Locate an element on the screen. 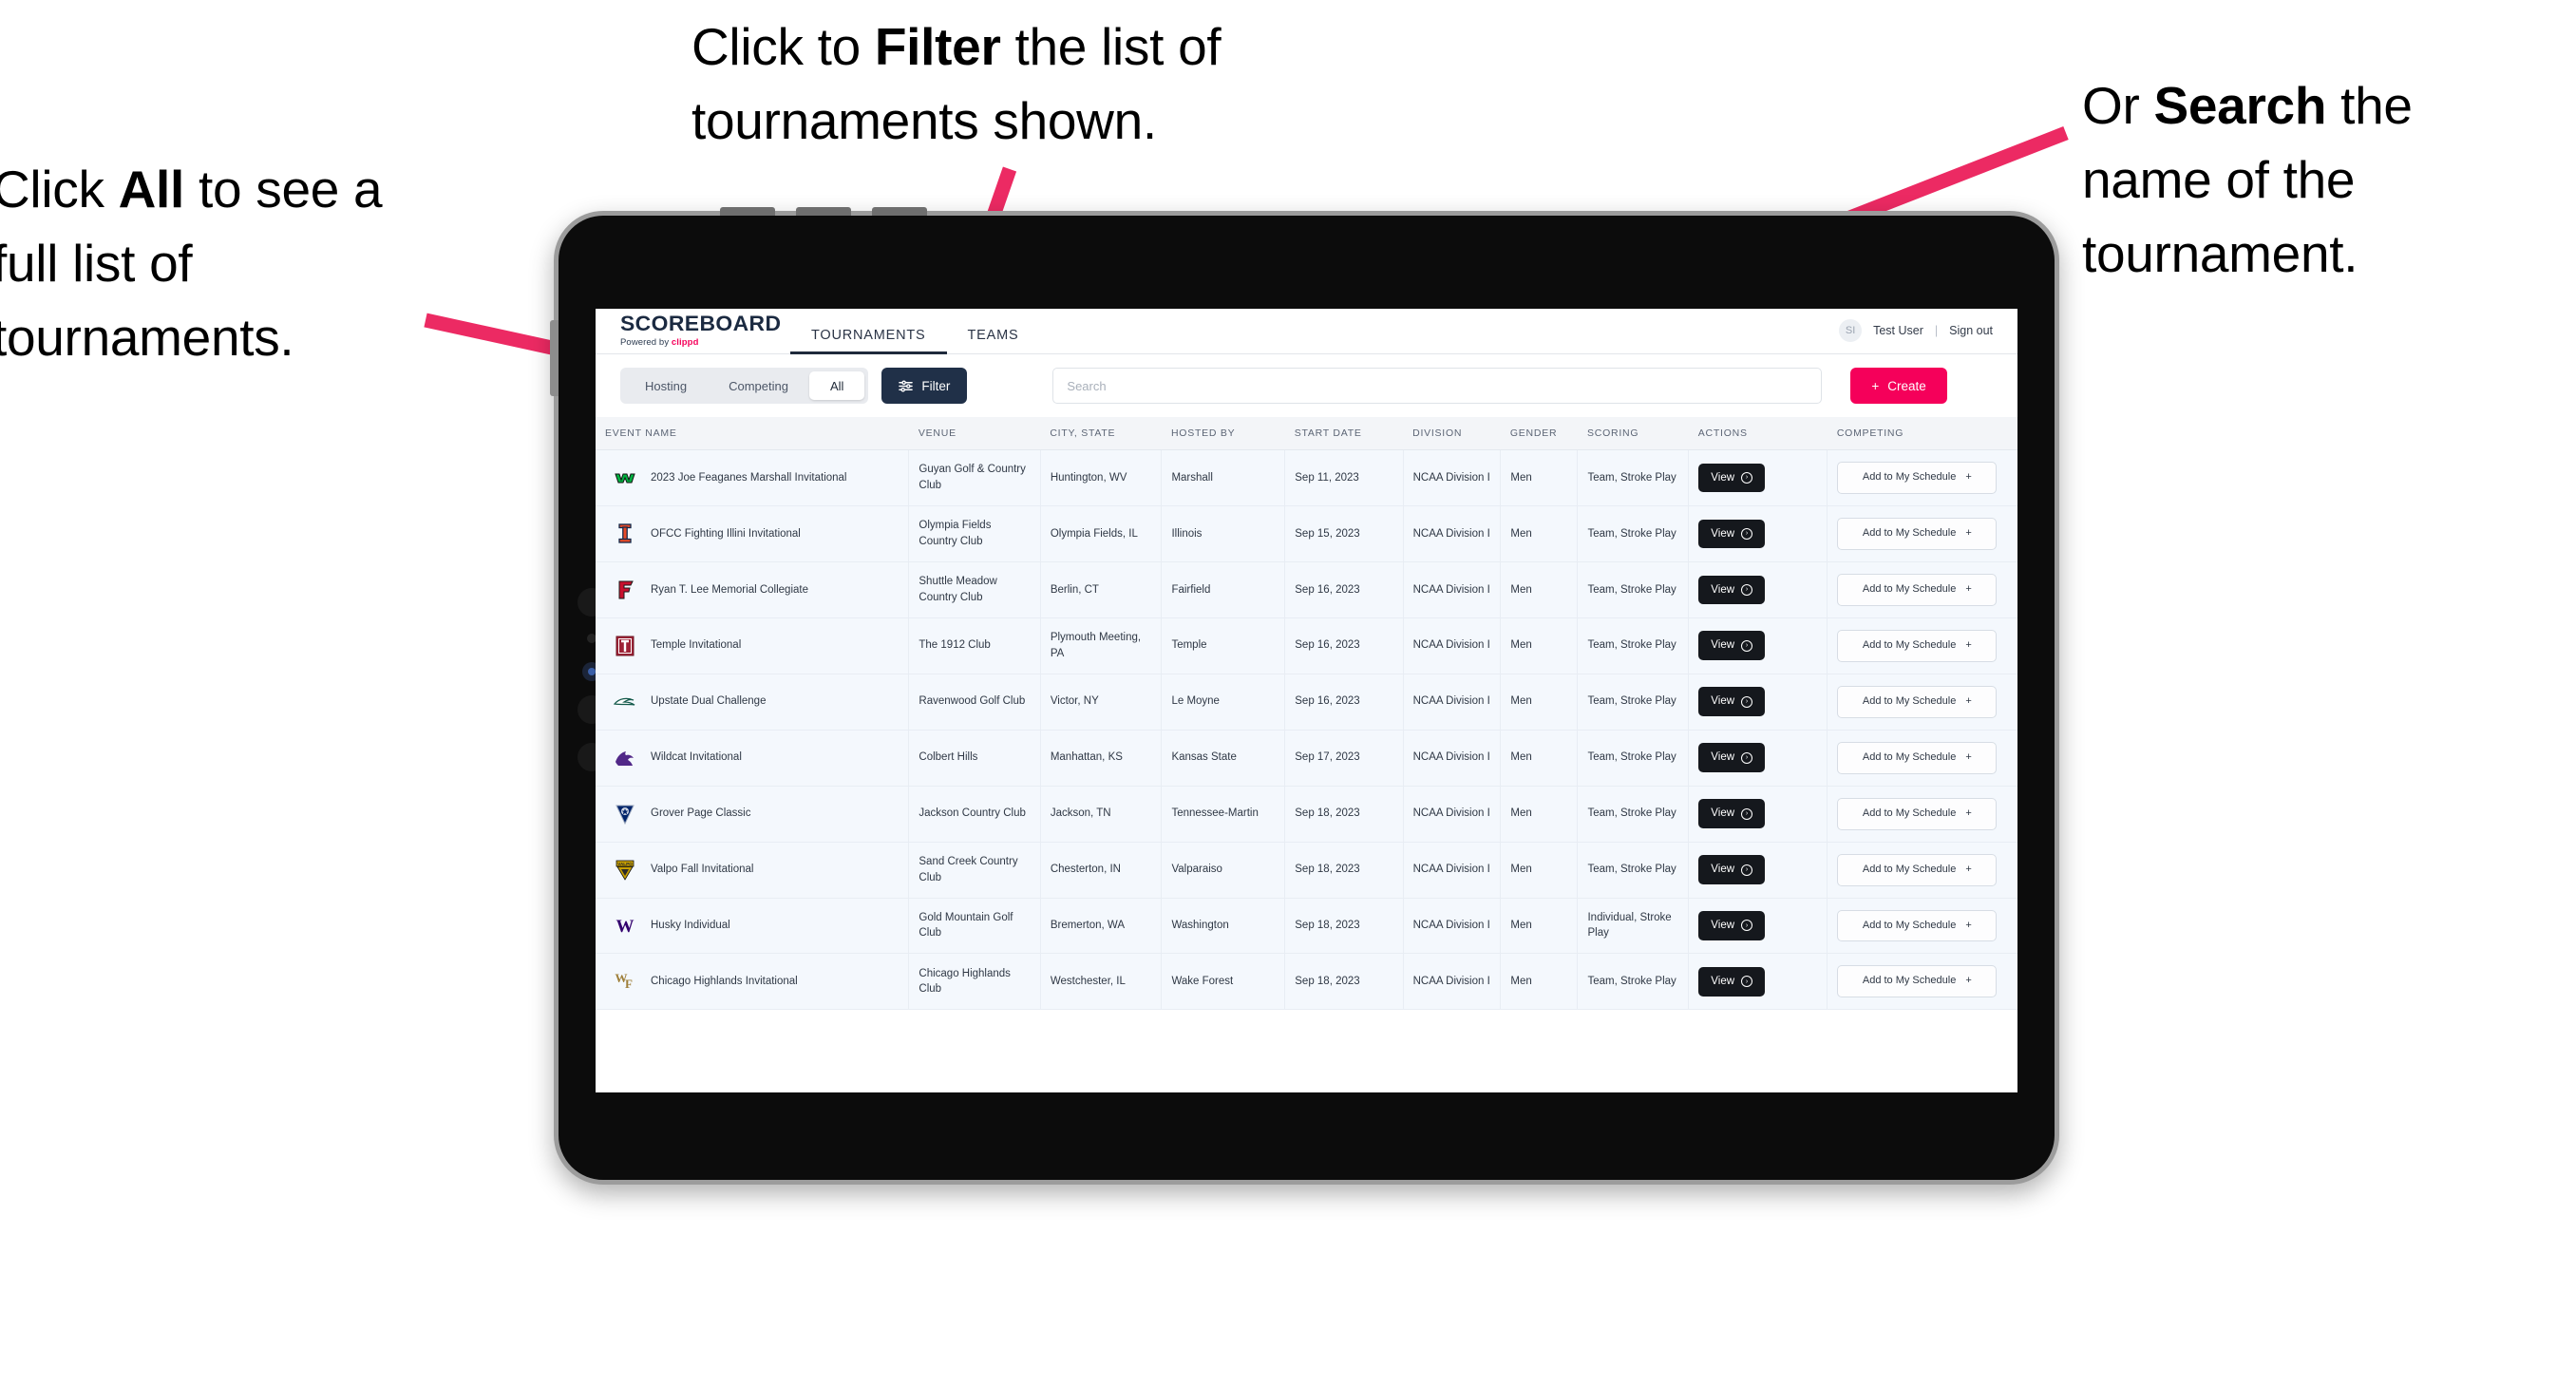  user-area: SI Test User | Sign out is located at coordinates (1928, 336).